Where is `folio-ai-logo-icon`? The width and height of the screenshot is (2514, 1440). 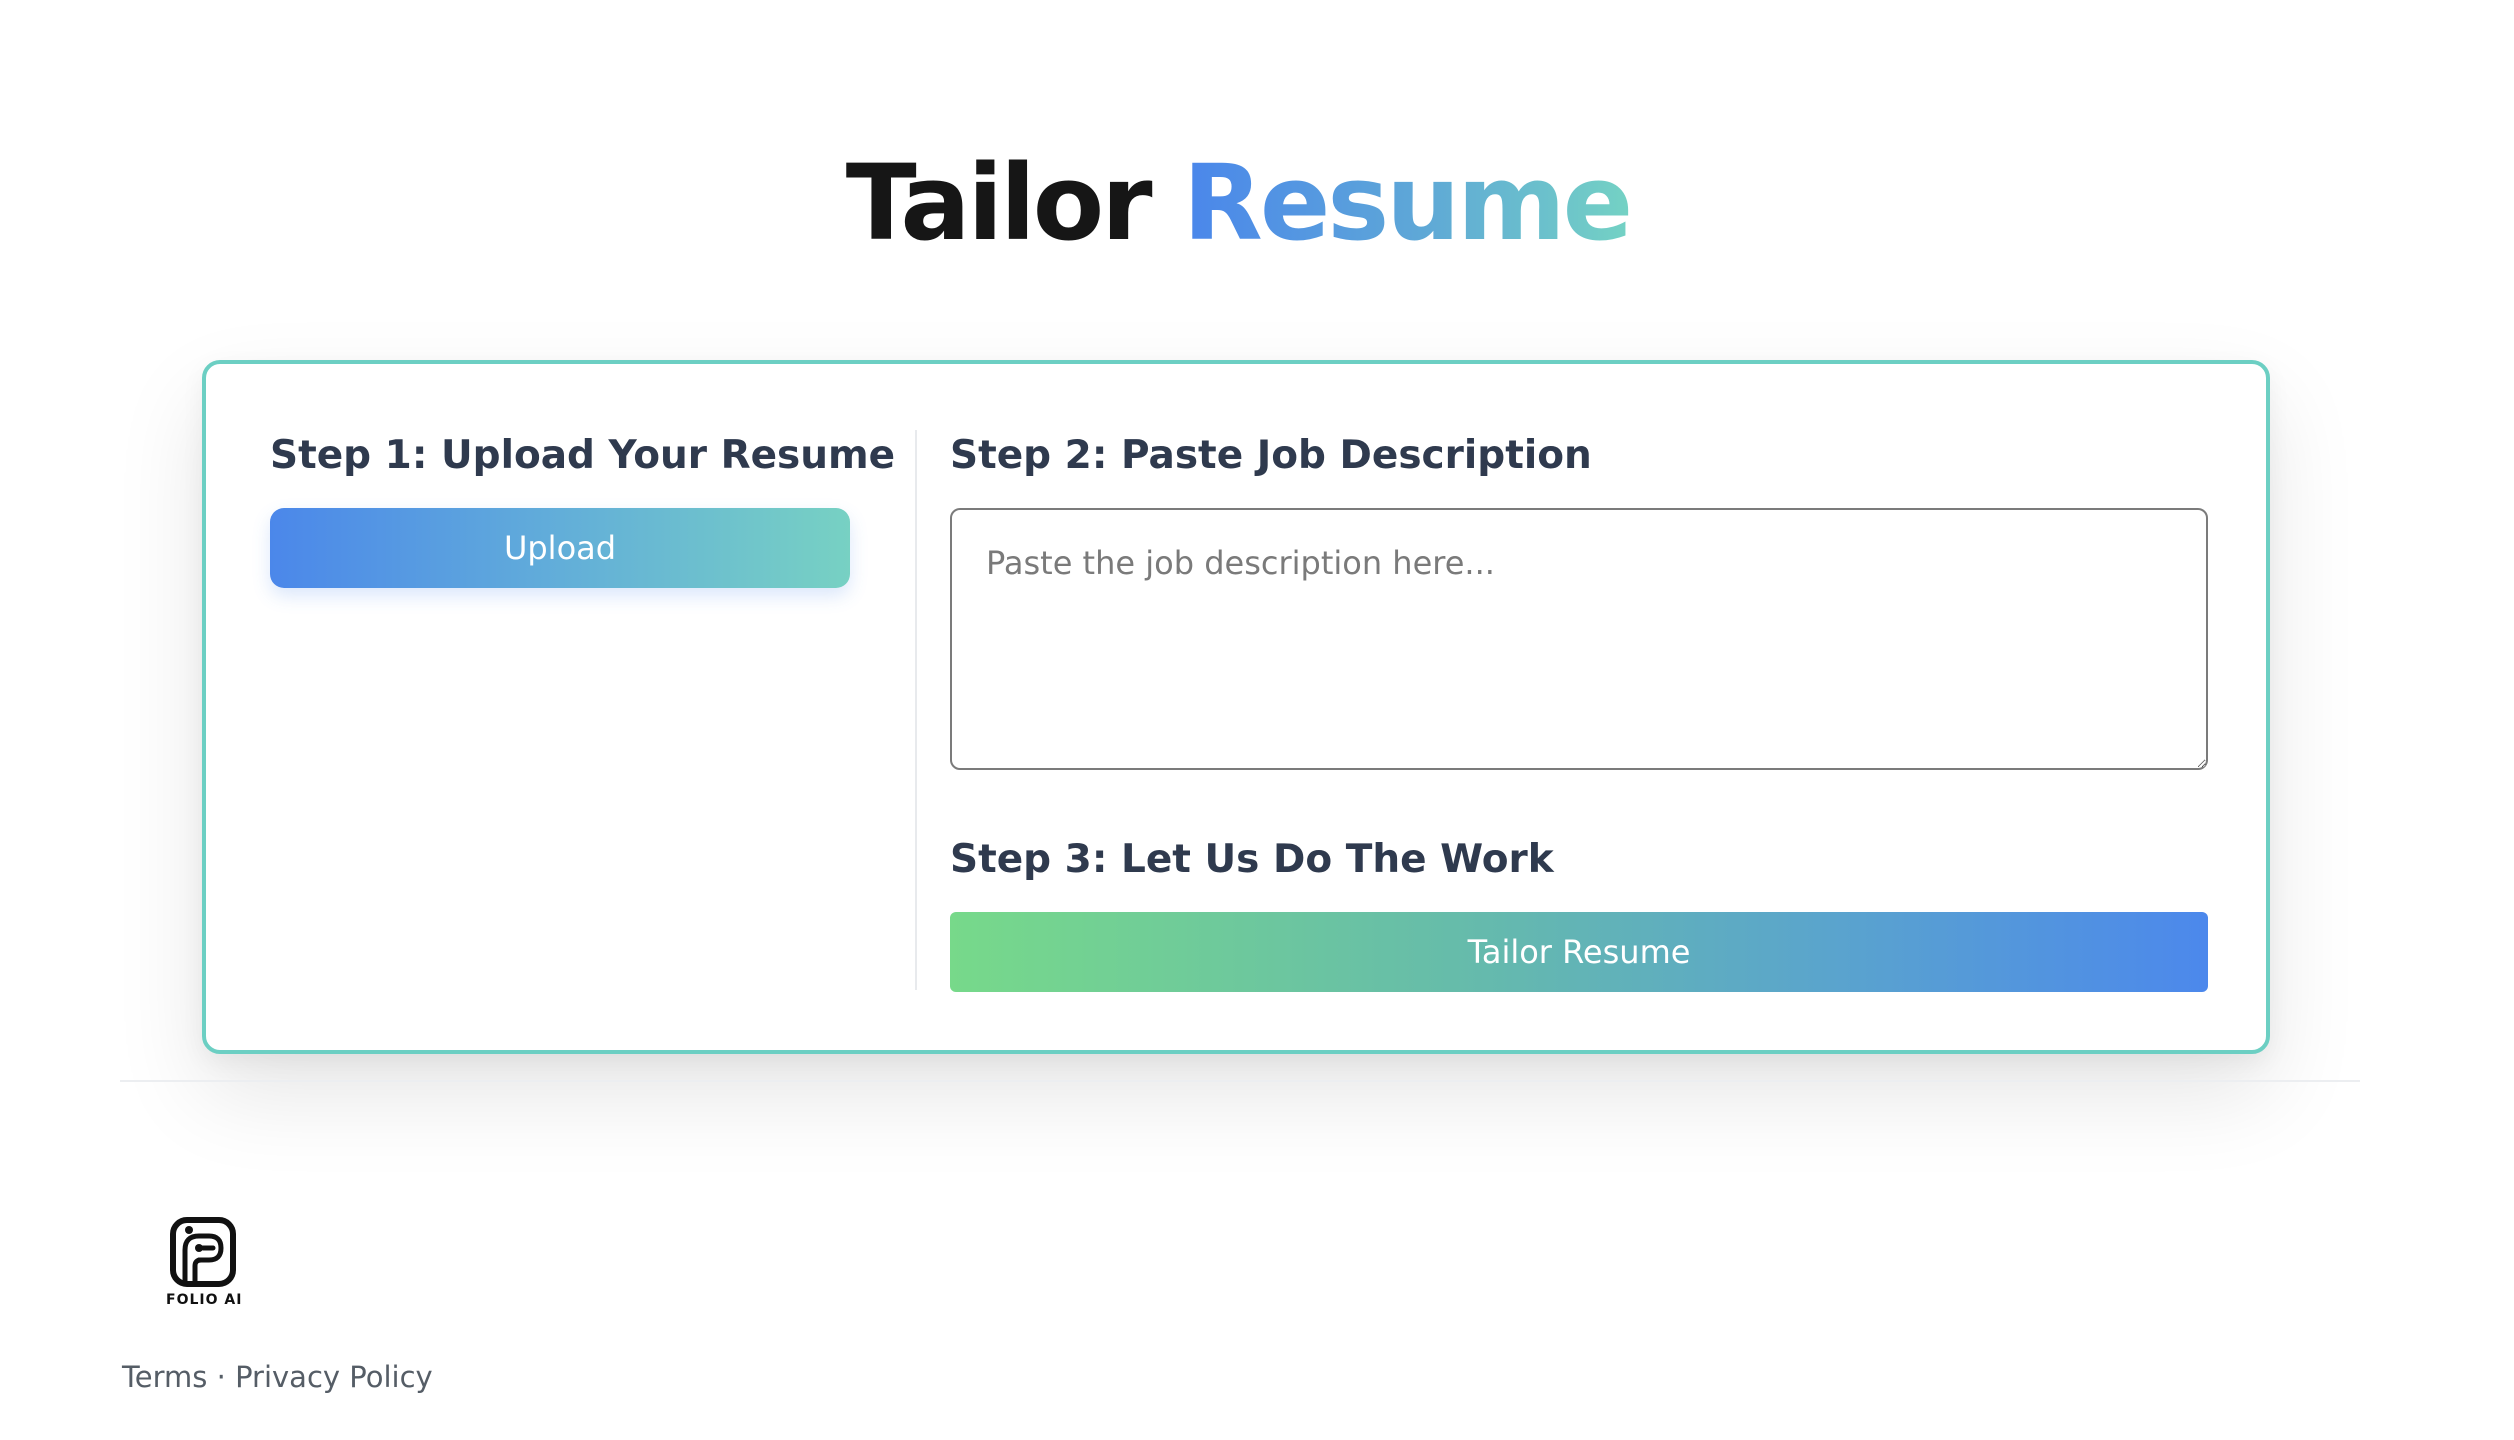
folio-ai-logo-icon is located at coordinates (203, 1252).